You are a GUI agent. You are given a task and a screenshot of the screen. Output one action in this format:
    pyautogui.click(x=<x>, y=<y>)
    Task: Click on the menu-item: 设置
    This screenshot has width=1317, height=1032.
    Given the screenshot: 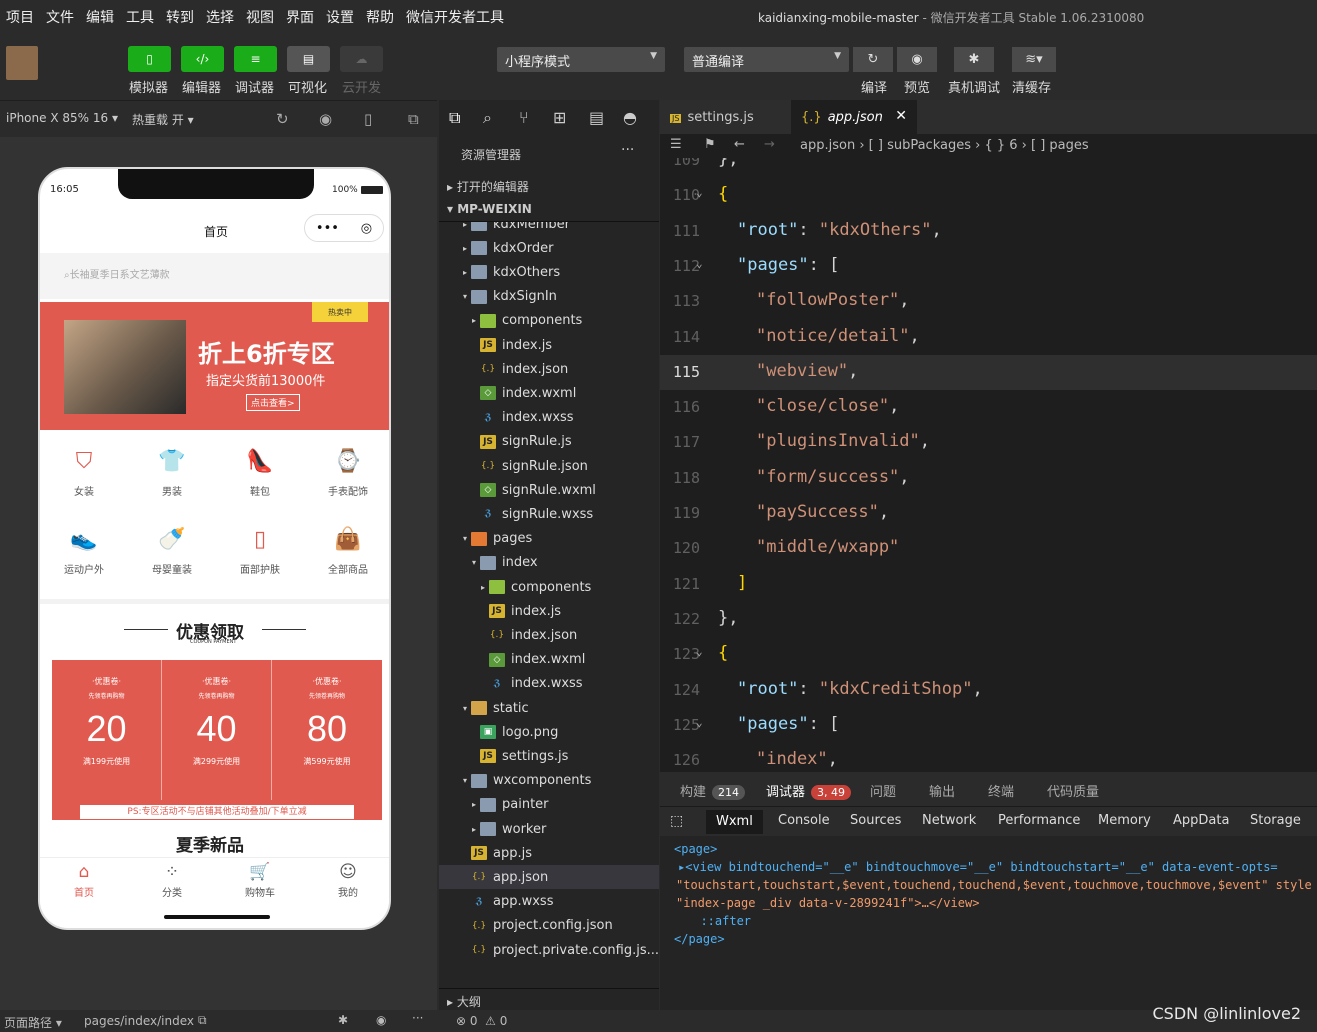 What is the action you would take?
    pyautogui.click(x=340, y=17)
    